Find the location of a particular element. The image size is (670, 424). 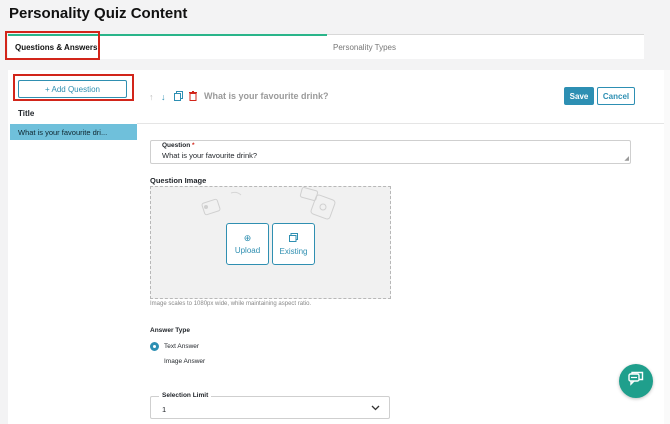

existing-button: Existing is located at coordinates (293, 244).